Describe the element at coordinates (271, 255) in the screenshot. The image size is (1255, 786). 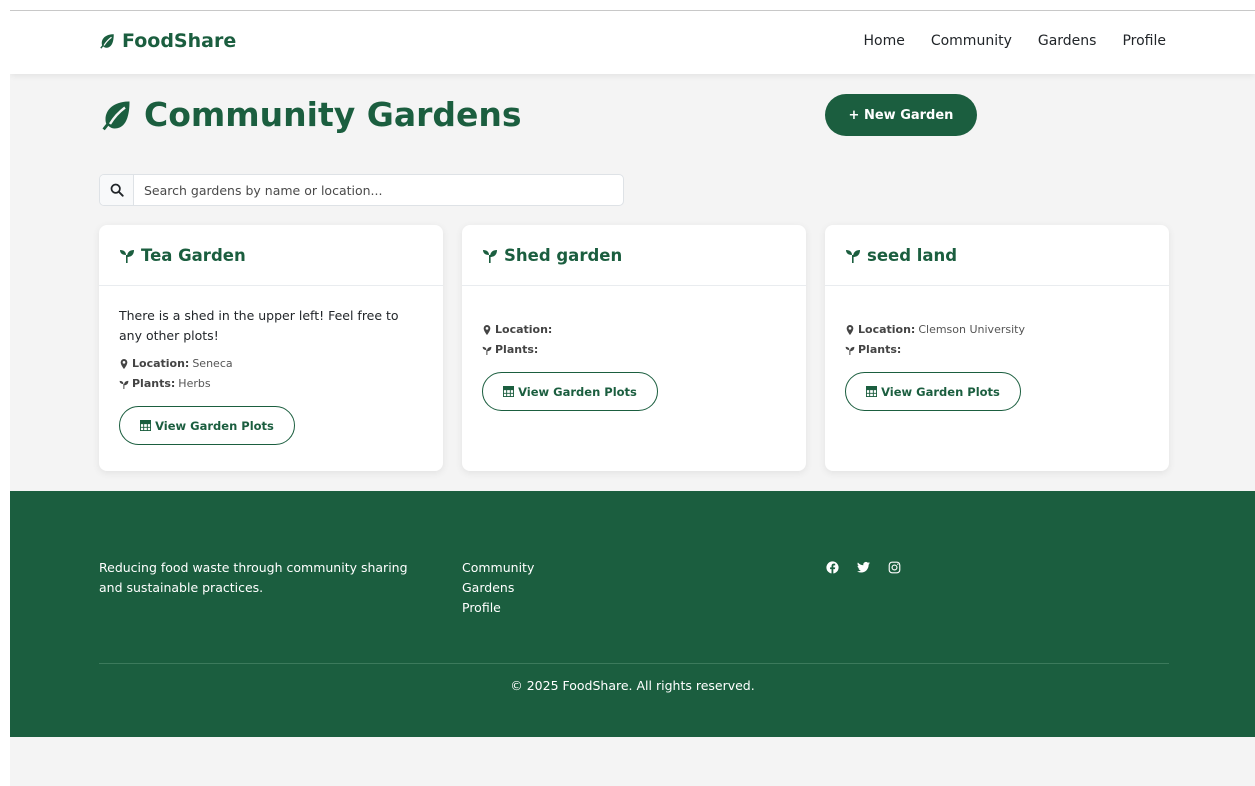
I see `card-header: Tea Garden` at that location.